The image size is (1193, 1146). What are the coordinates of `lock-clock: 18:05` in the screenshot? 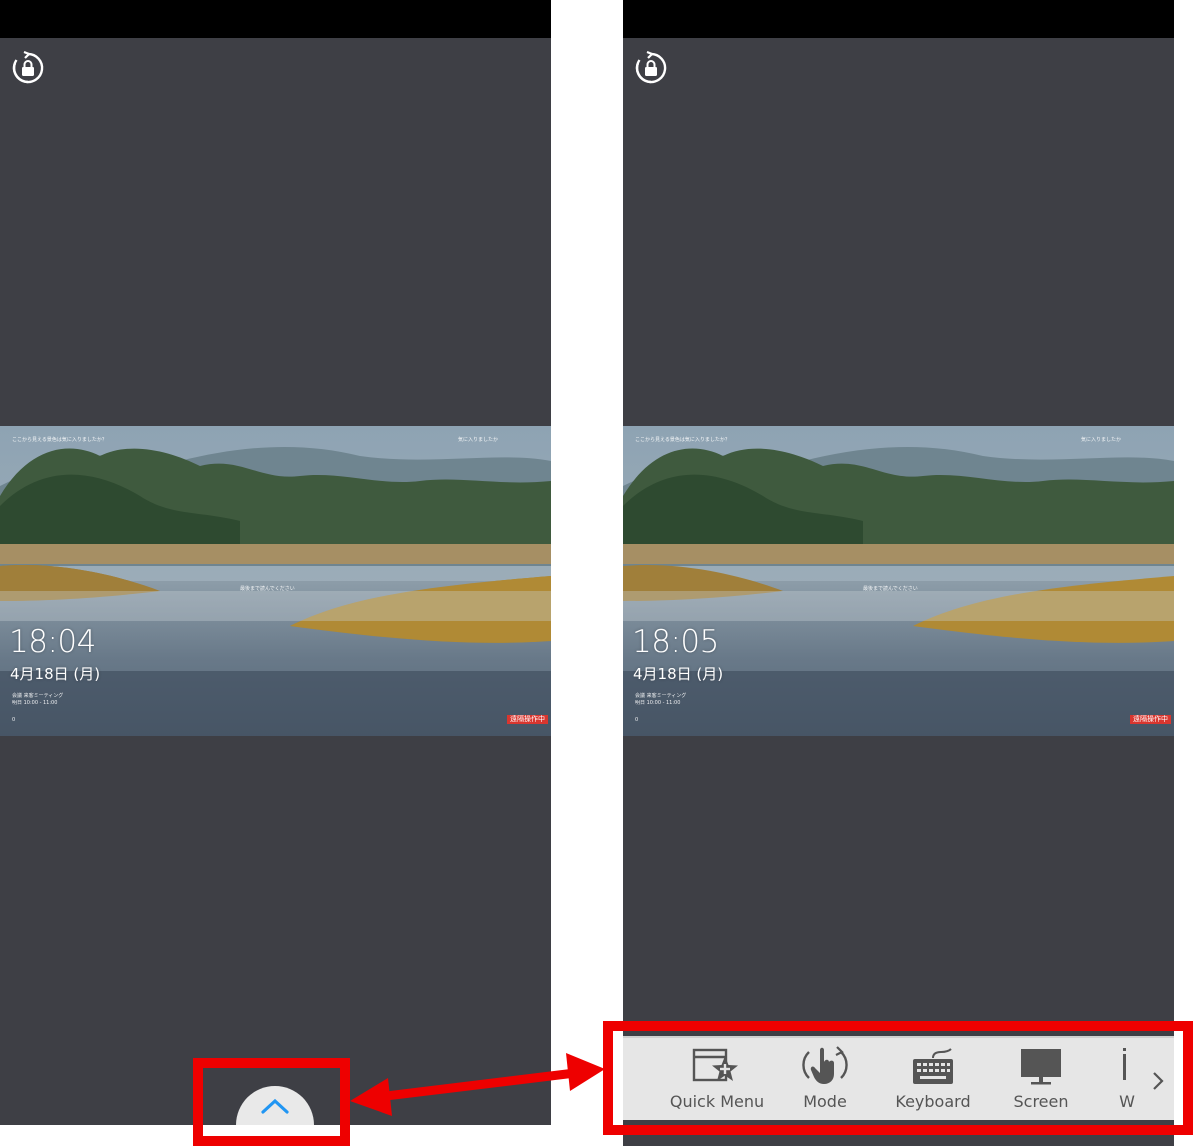 It's located at (675, 642).